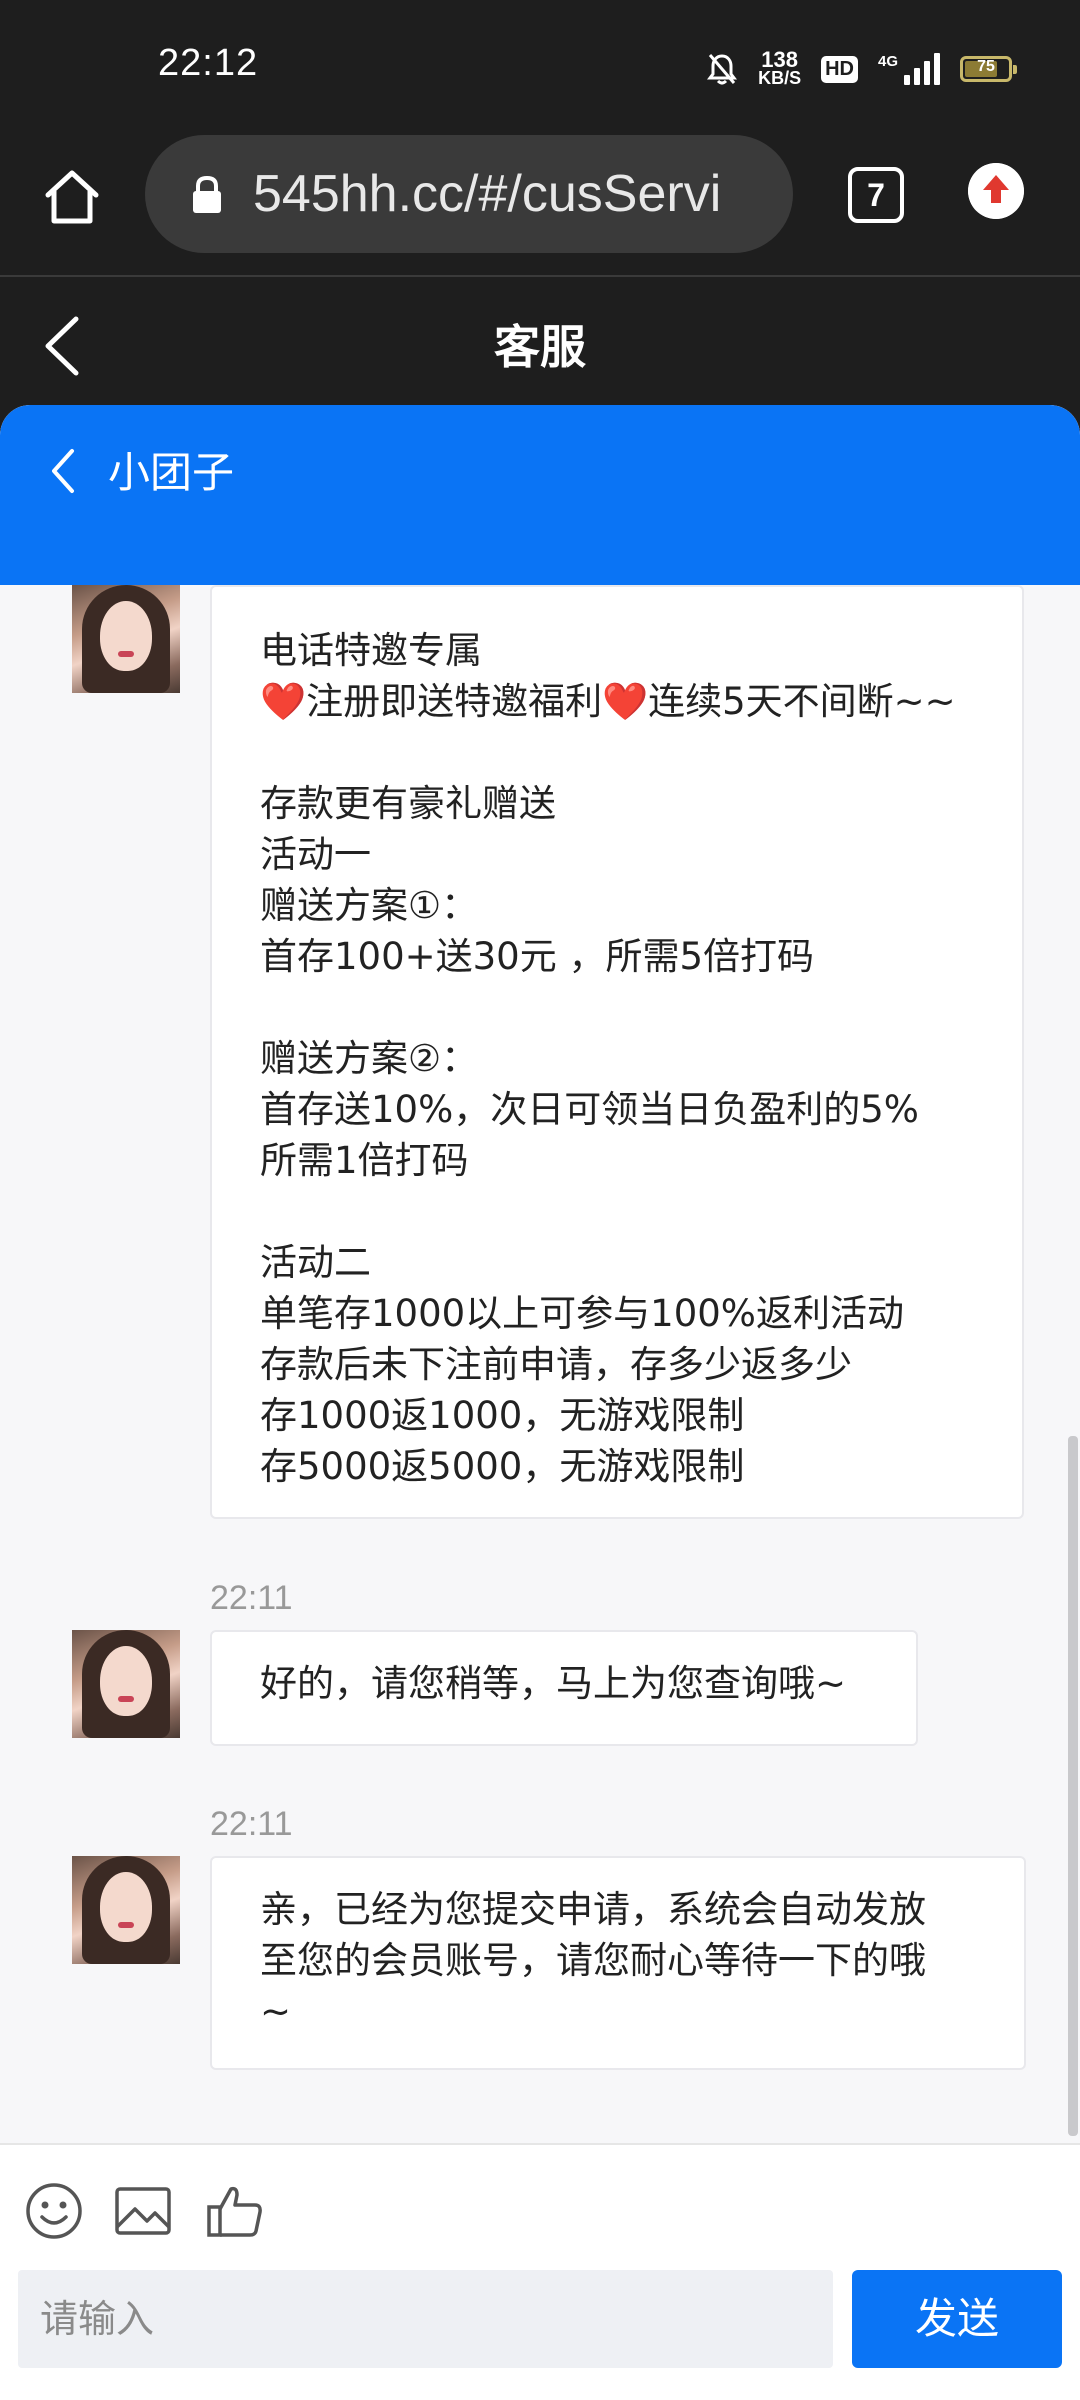  Describe the element at coordinates (986, 66) in the screenshot. I see `battery-level: 75` at that location.